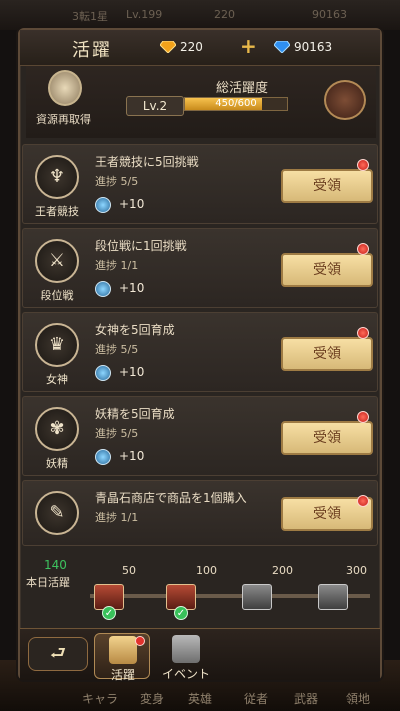 The width and height of the screenshot is (400, 711). Describe the element at coordinates (135, 330) in the screenshot. I see `task-name: 女神を5回育成` at that location.